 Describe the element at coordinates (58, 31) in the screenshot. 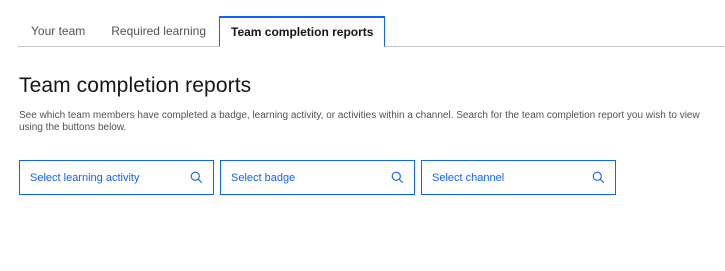

I see `tab-your-team: Your team` at that location.